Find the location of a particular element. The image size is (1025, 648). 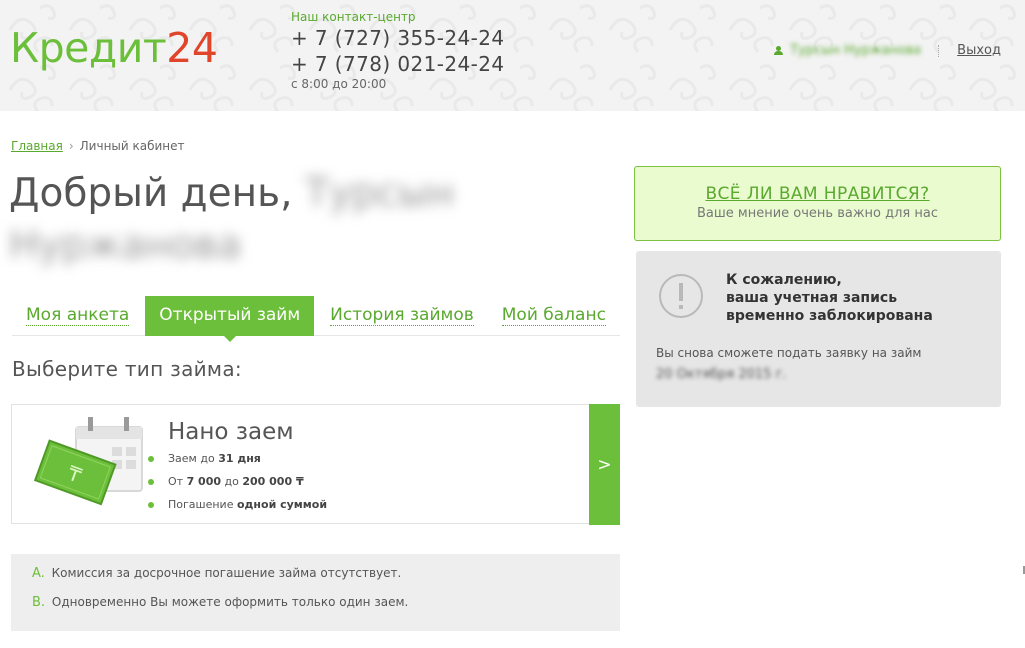

select-loan-button: > is located at coordinates (604, 464).